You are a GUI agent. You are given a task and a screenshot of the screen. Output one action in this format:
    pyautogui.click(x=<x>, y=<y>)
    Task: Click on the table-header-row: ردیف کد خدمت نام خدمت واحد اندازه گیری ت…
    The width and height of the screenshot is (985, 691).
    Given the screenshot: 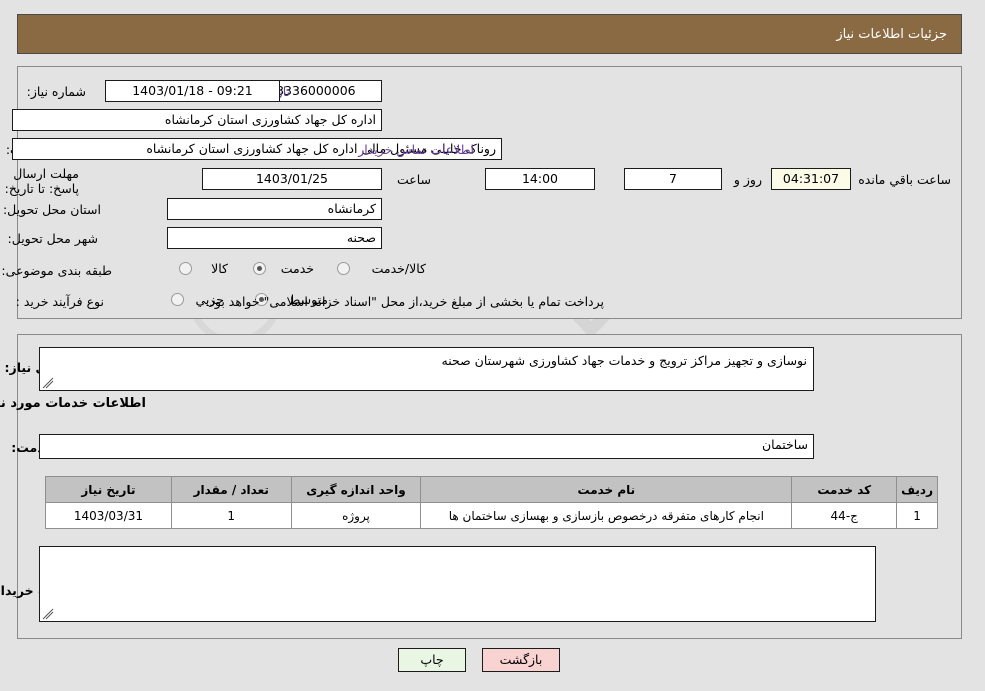 What is the action you would take?
    pyautogui.click(x=492, y=489)
    